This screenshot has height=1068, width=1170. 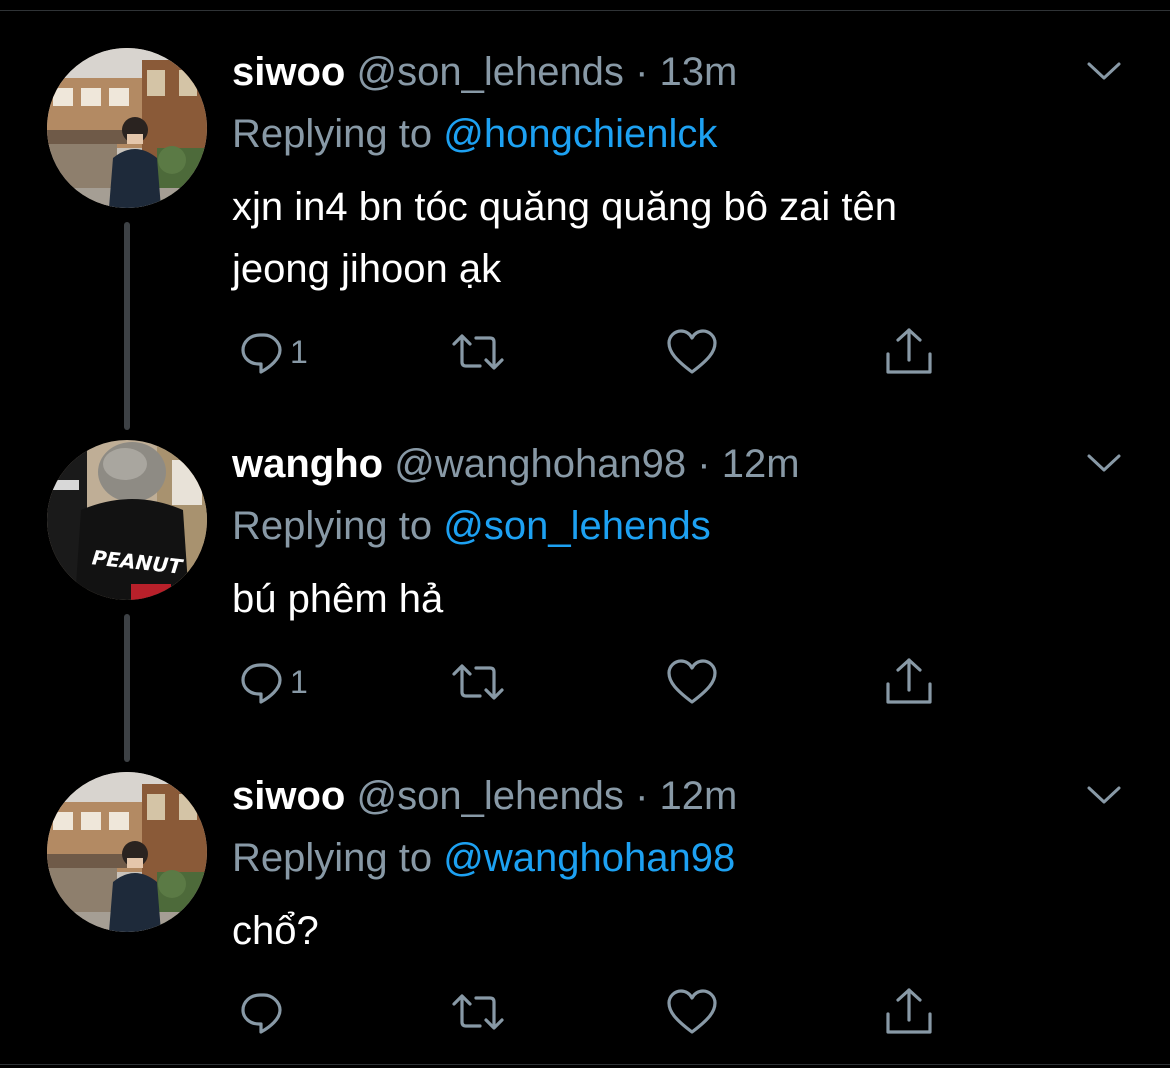 What do you see at coordinates (564, 207) in the screenshot?
I see `tweet-text-line: xjn in4 bn tóc quăng quăng bô zai tên` at bounding box center [564, 207].